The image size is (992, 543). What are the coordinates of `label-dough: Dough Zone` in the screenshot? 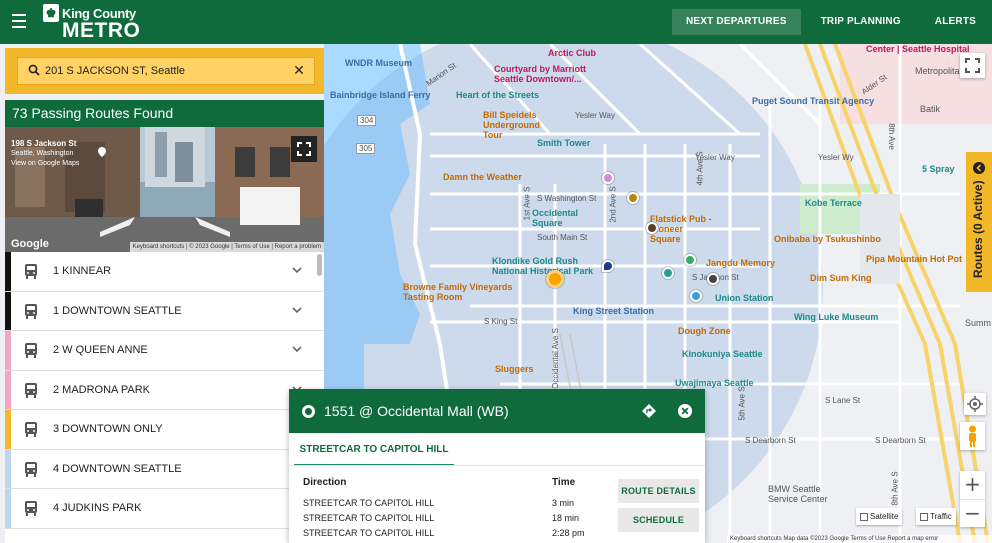 It's located at (704, 331).